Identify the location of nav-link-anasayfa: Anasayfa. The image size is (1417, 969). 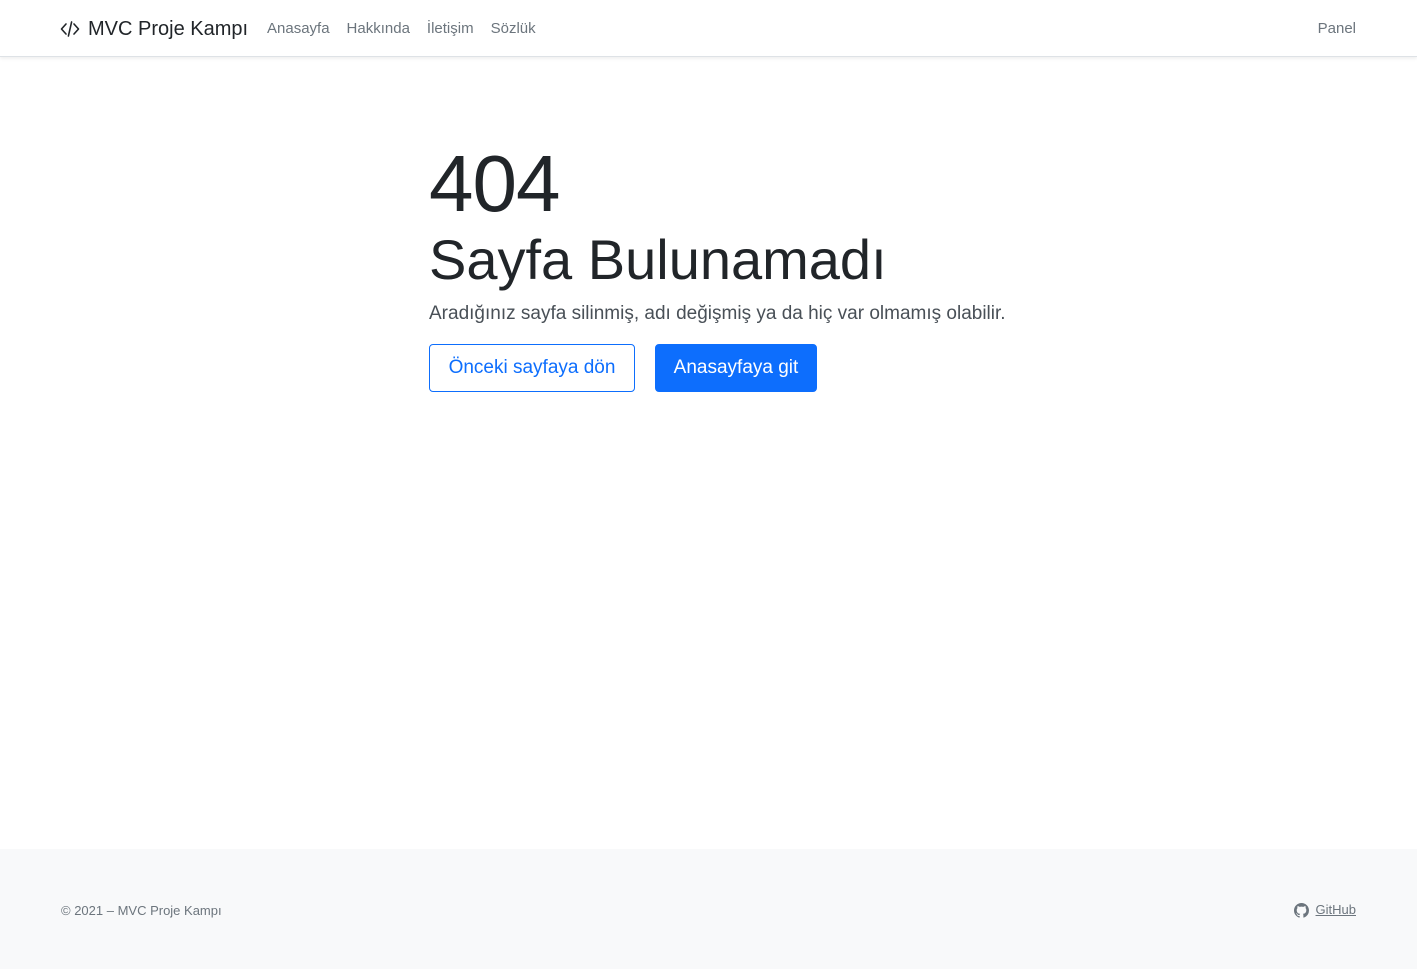
(298, 29).